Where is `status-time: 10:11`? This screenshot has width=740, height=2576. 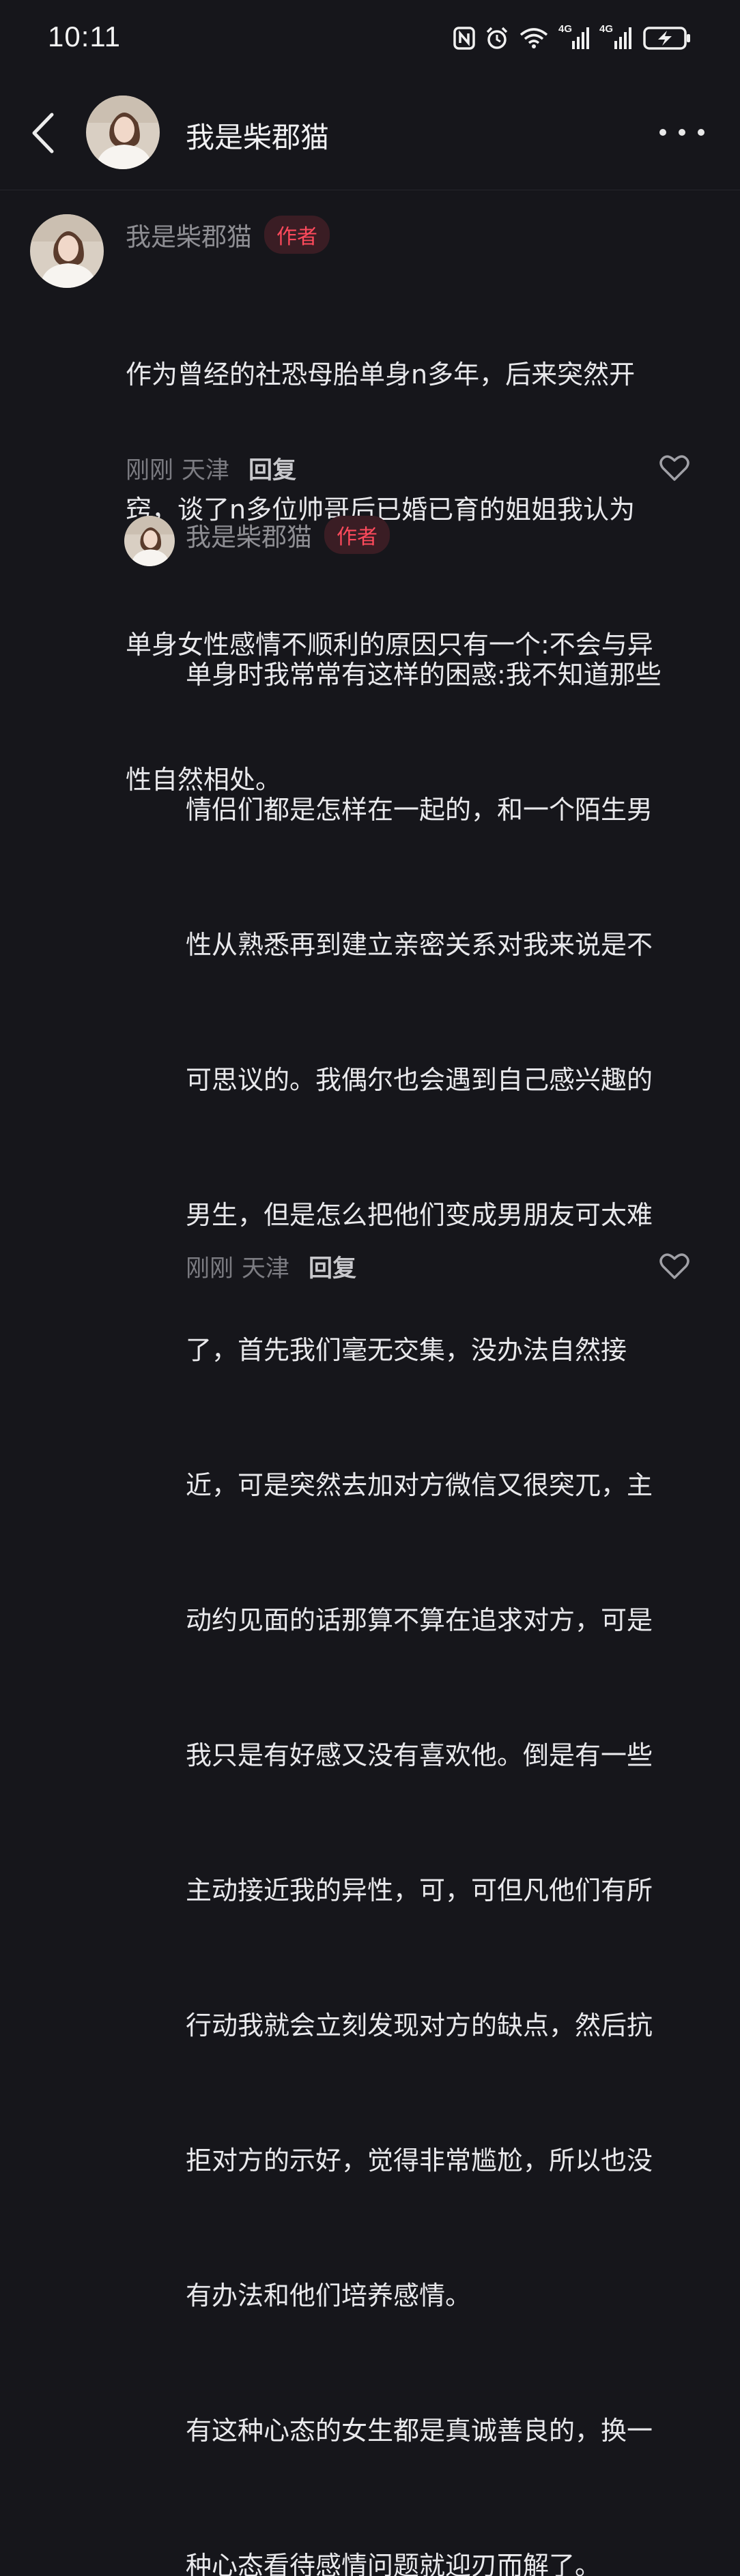
status-time: 10:11 is located at coordinates (84, 36).